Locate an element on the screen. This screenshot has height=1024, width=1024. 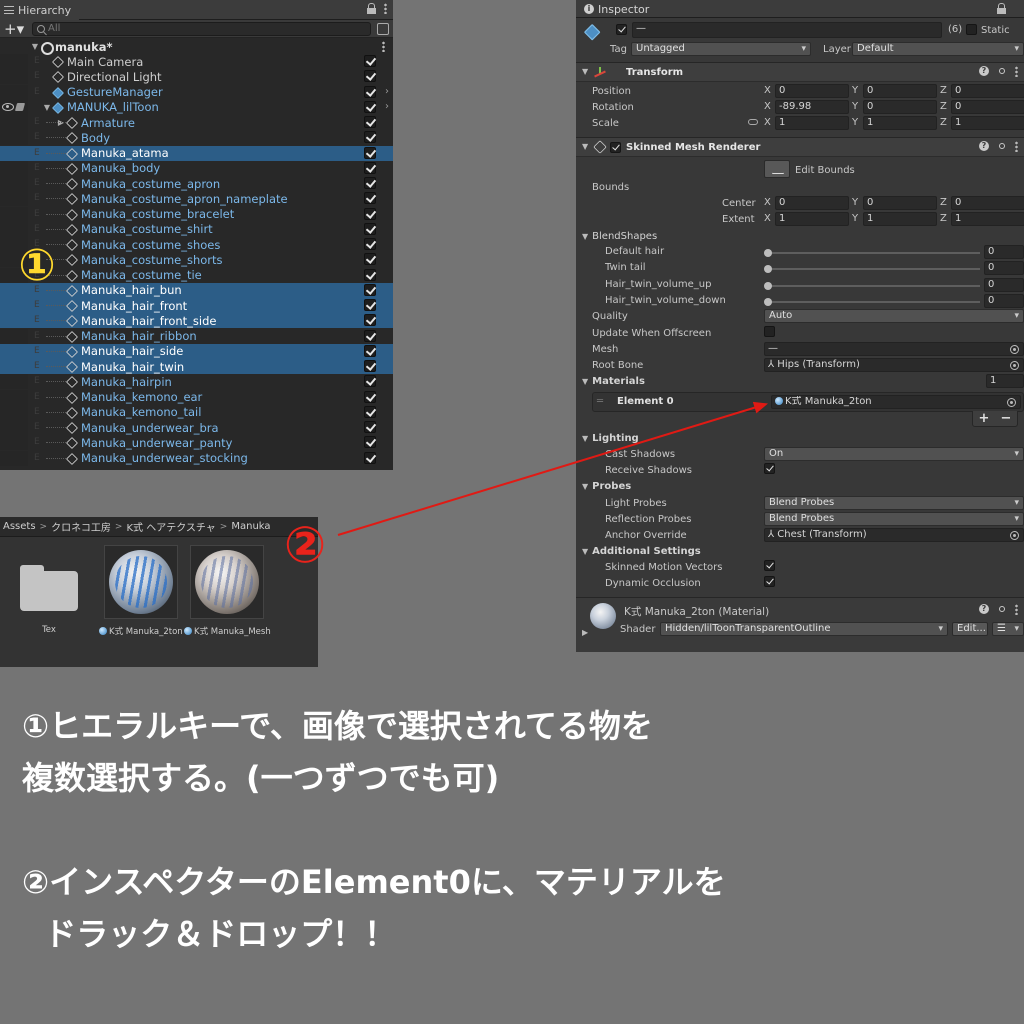
hierarchy-row: E Manuka_hair_front_side is located at coordinates (196, 321).